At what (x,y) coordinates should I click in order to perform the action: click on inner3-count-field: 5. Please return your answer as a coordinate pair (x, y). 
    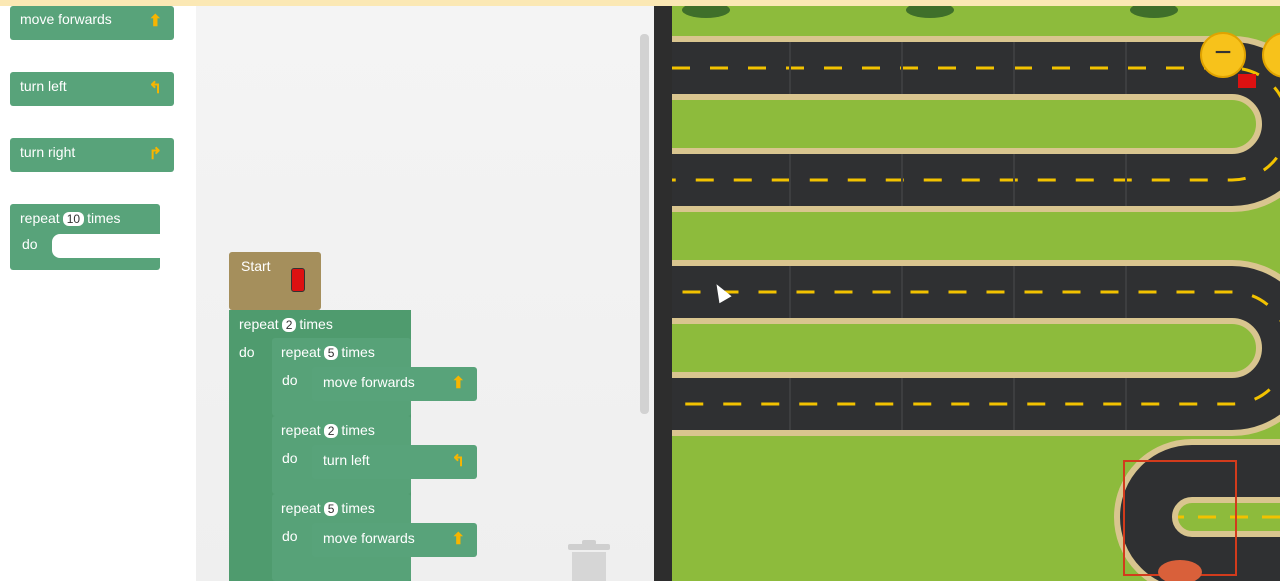
    Looking at the image, I should click on (331, 509).